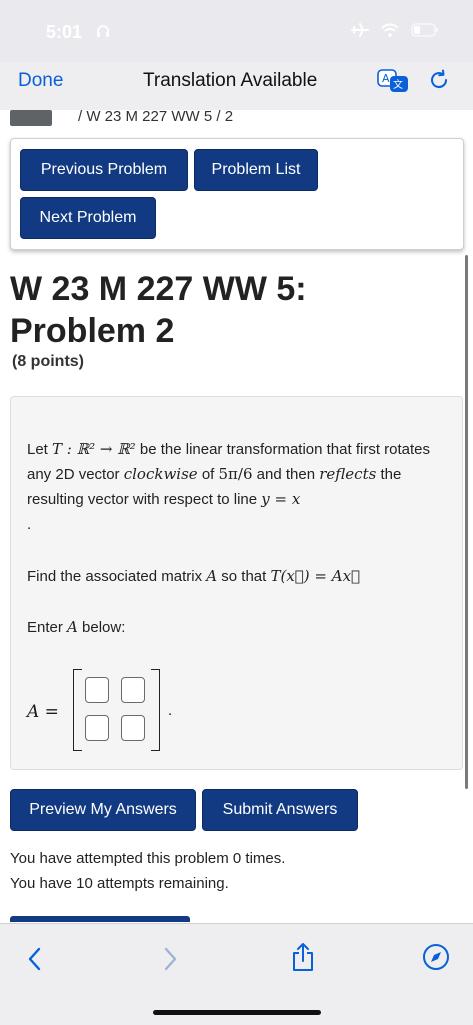  What do you see at coordinates (348, 474) in the screenshot?
I see `word-reflects: reflects` at bounding box center [348, 474].